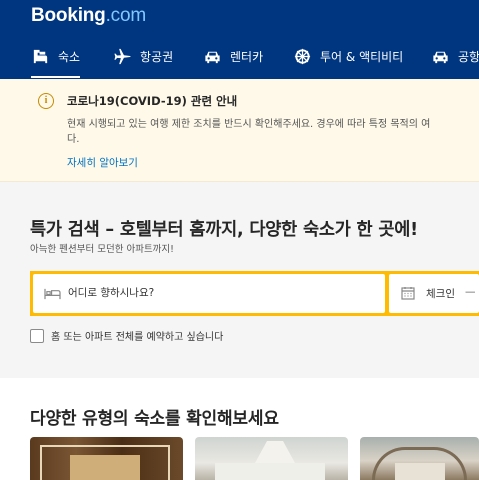 This screenshot has width=479, height=480. I want to click on nav-label: 항공권, so click(157, 56).